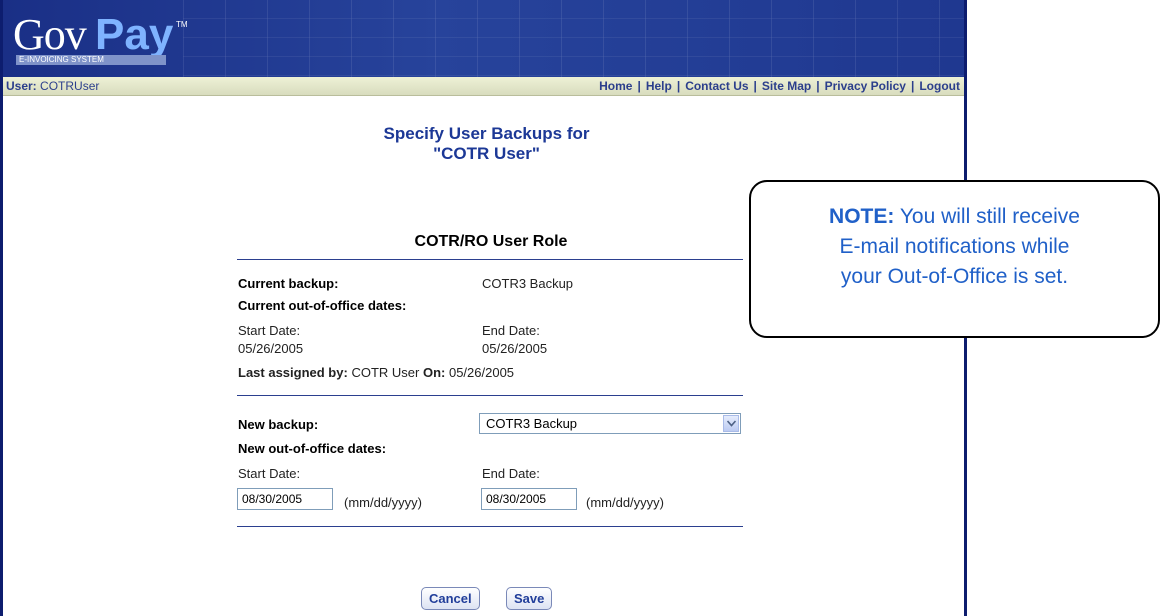 Image resolution: width=1163 pixels, height=616 pixels. What do you see at coordinates (490, 395) in the screenshot?
I see `divider-middle` at bounding box center [490, 395].